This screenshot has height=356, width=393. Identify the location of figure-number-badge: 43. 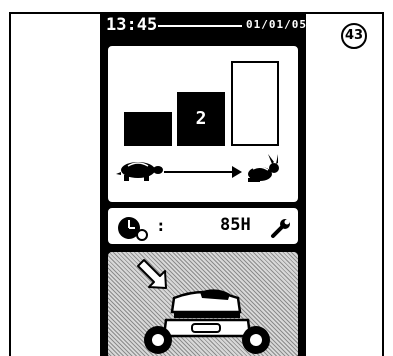
(354, 36).